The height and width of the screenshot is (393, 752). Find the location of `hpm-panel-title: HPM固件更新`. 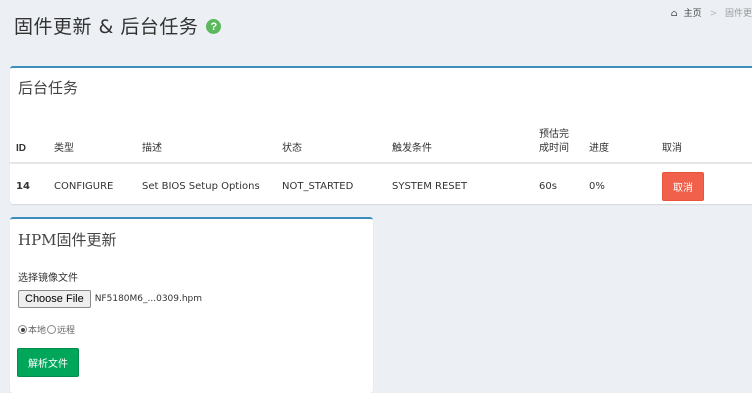

hpm-panel-title: HPM固件更新 is located at coordinates (67, 240).